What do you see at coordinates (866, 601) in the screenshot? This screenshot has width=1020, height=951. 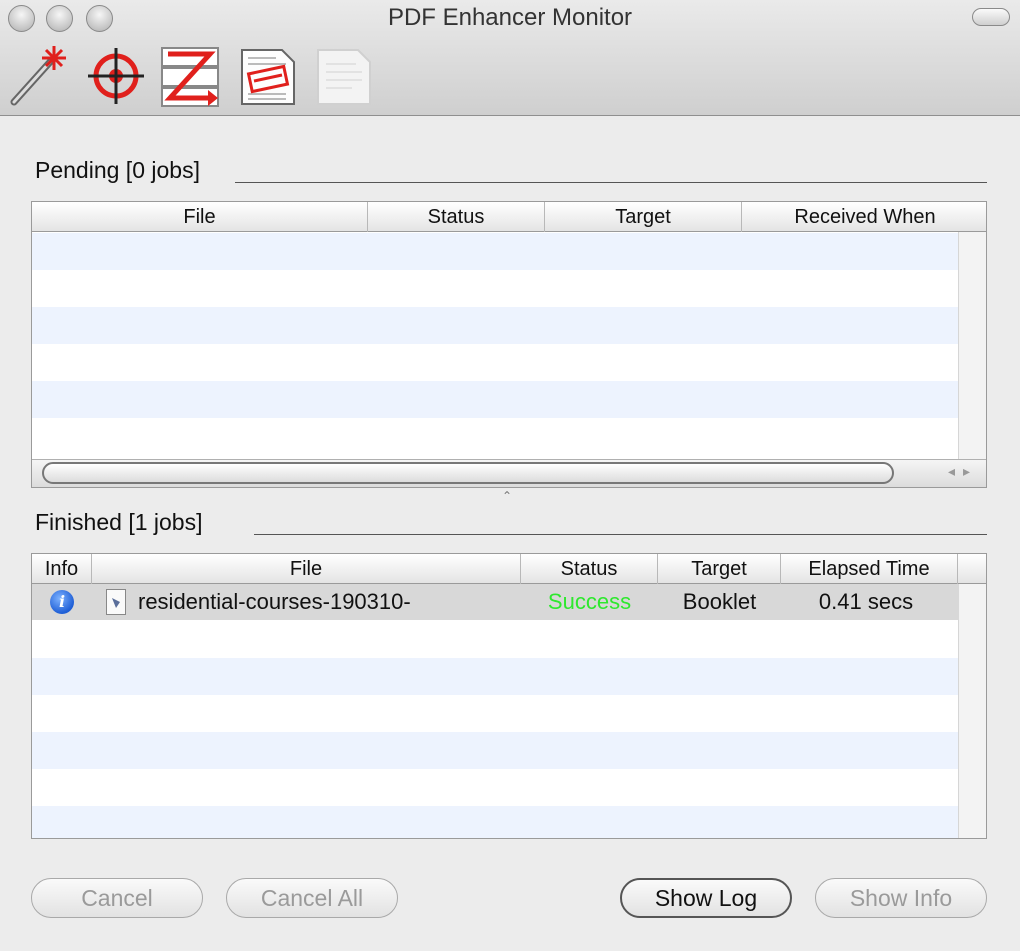 I see `finished-row-elapsed: 0.41 secs` at bounding box center [866, 601].